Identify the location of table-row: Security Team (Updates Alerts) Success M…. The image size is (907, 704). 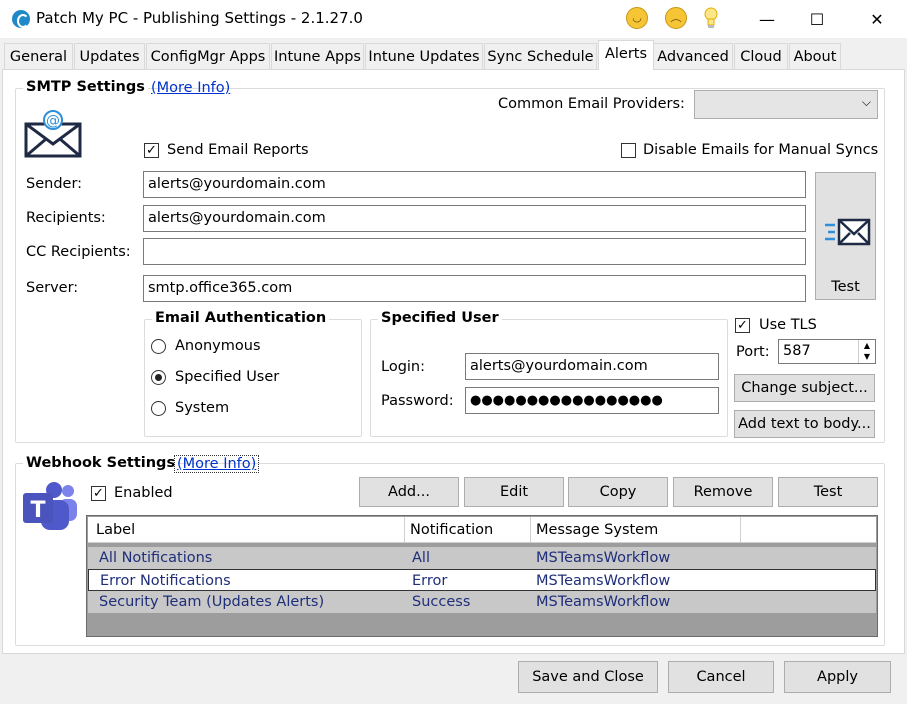
(482, 602).